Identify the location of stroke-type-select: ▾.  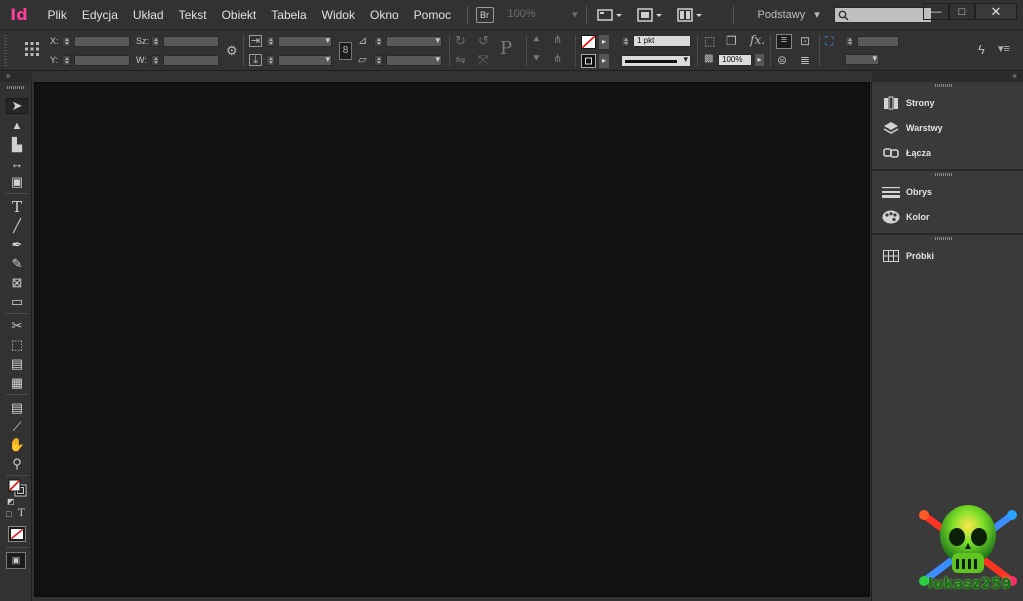
(656, 60).